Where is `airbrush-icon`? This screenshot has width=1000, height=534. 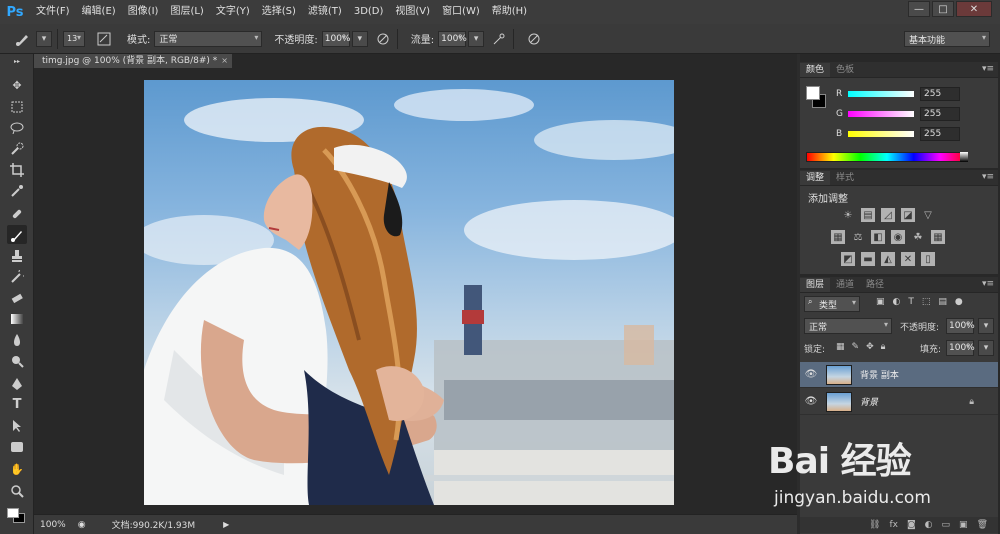
airbrush-icon is located at coordinates (499, 39).